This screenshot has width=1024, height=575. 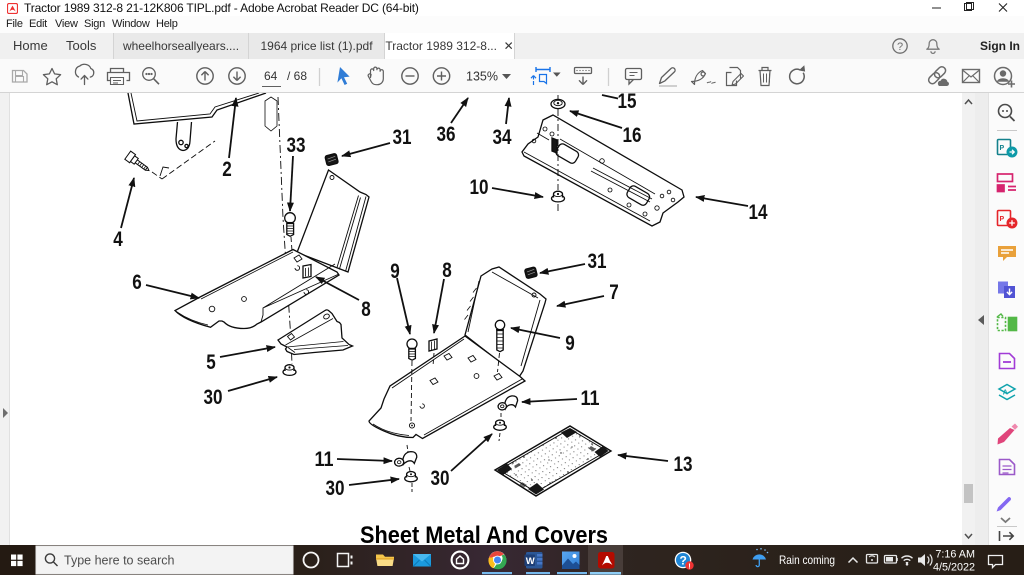 I want to click on svg-text: 33, so click(x=296, y=145).